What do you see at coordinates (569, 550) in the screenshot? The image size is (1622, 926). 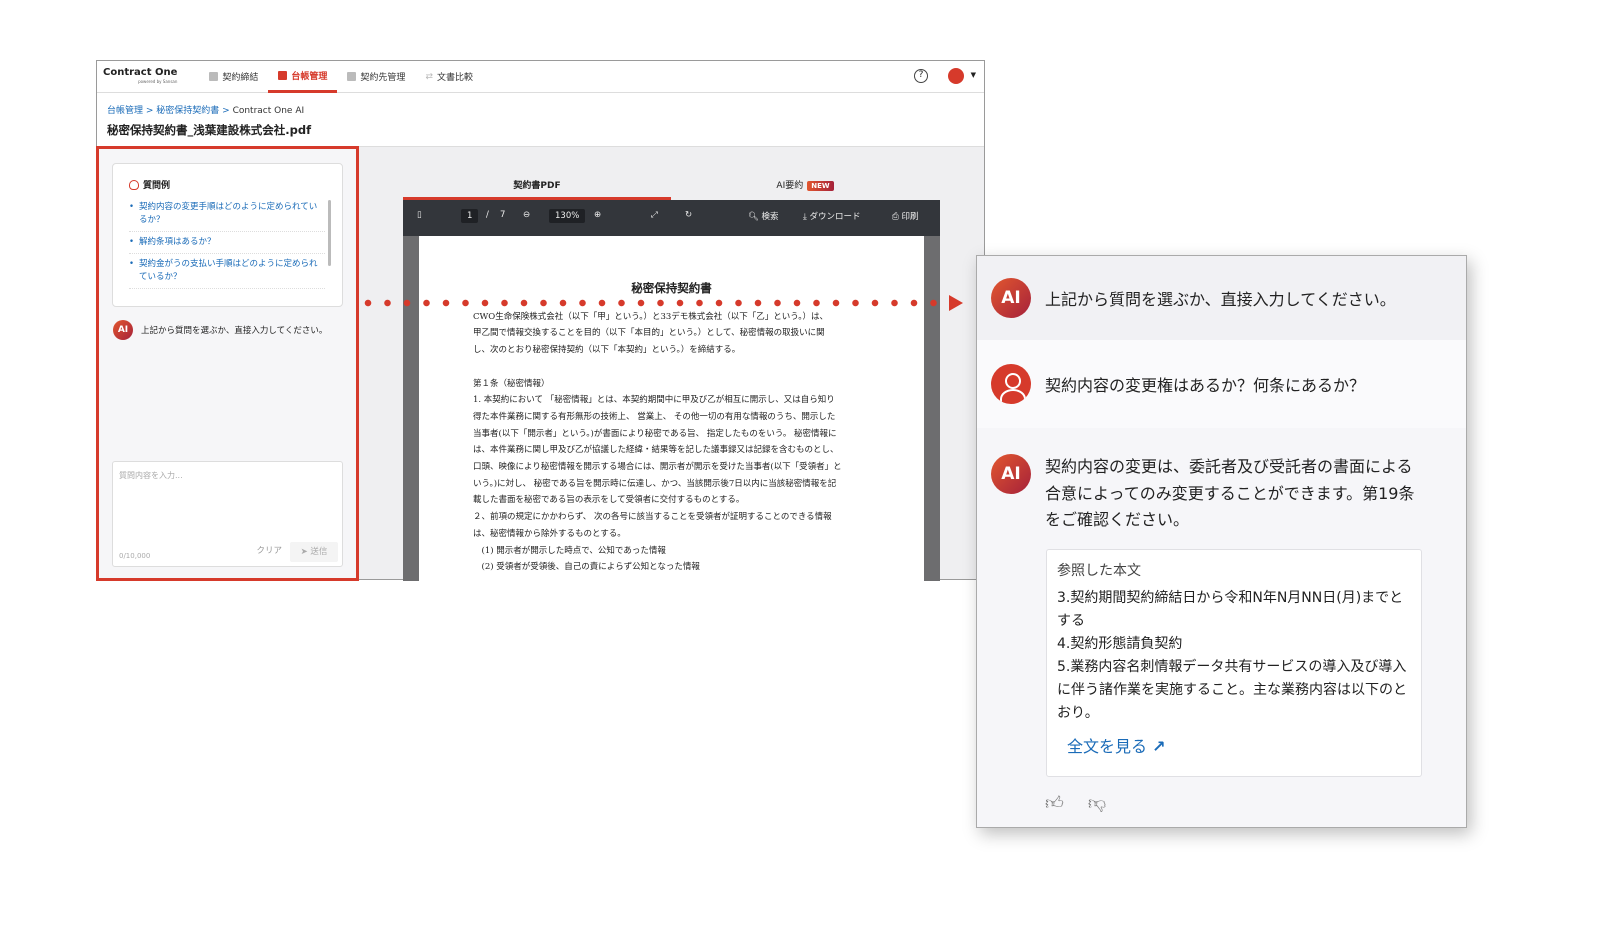 I see `pdf-line: (1) 開示者が開示した時点で、公知であった情報` at bounding box center [569, 550].